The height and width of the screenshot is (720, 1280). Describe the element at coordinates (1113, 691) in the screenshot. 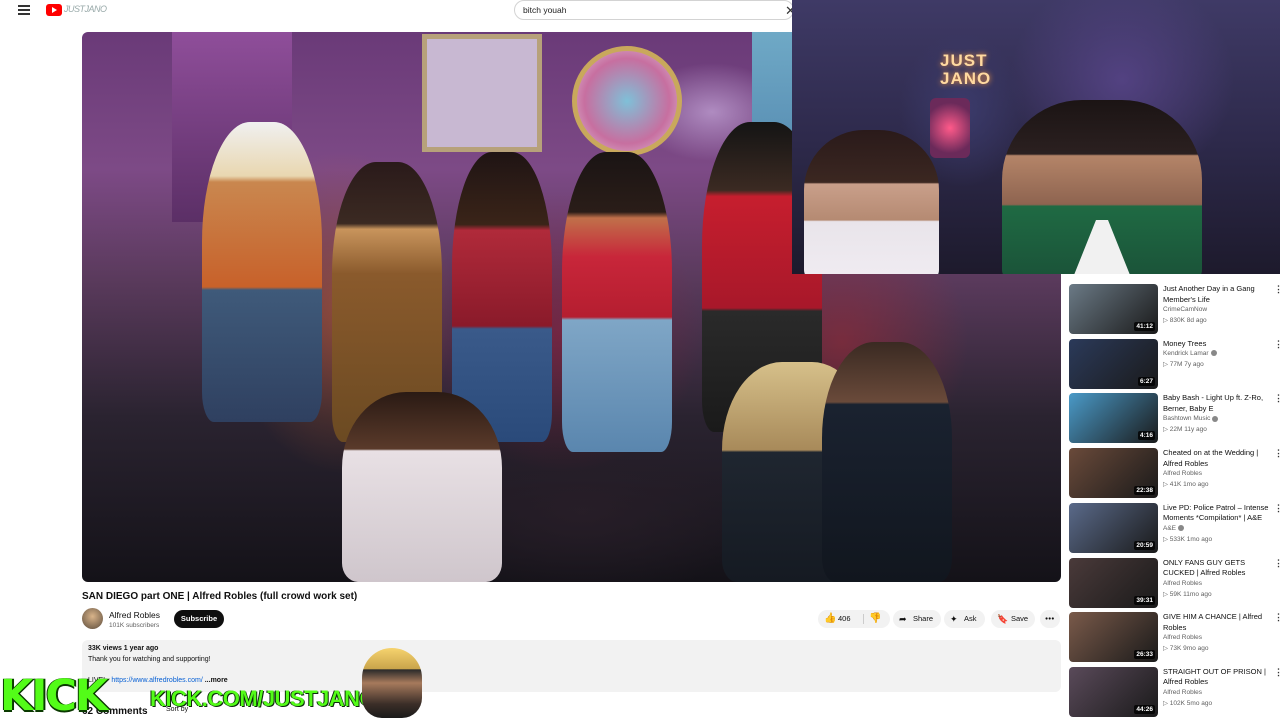

I see `video-thumbnail: 44:26` at that location.